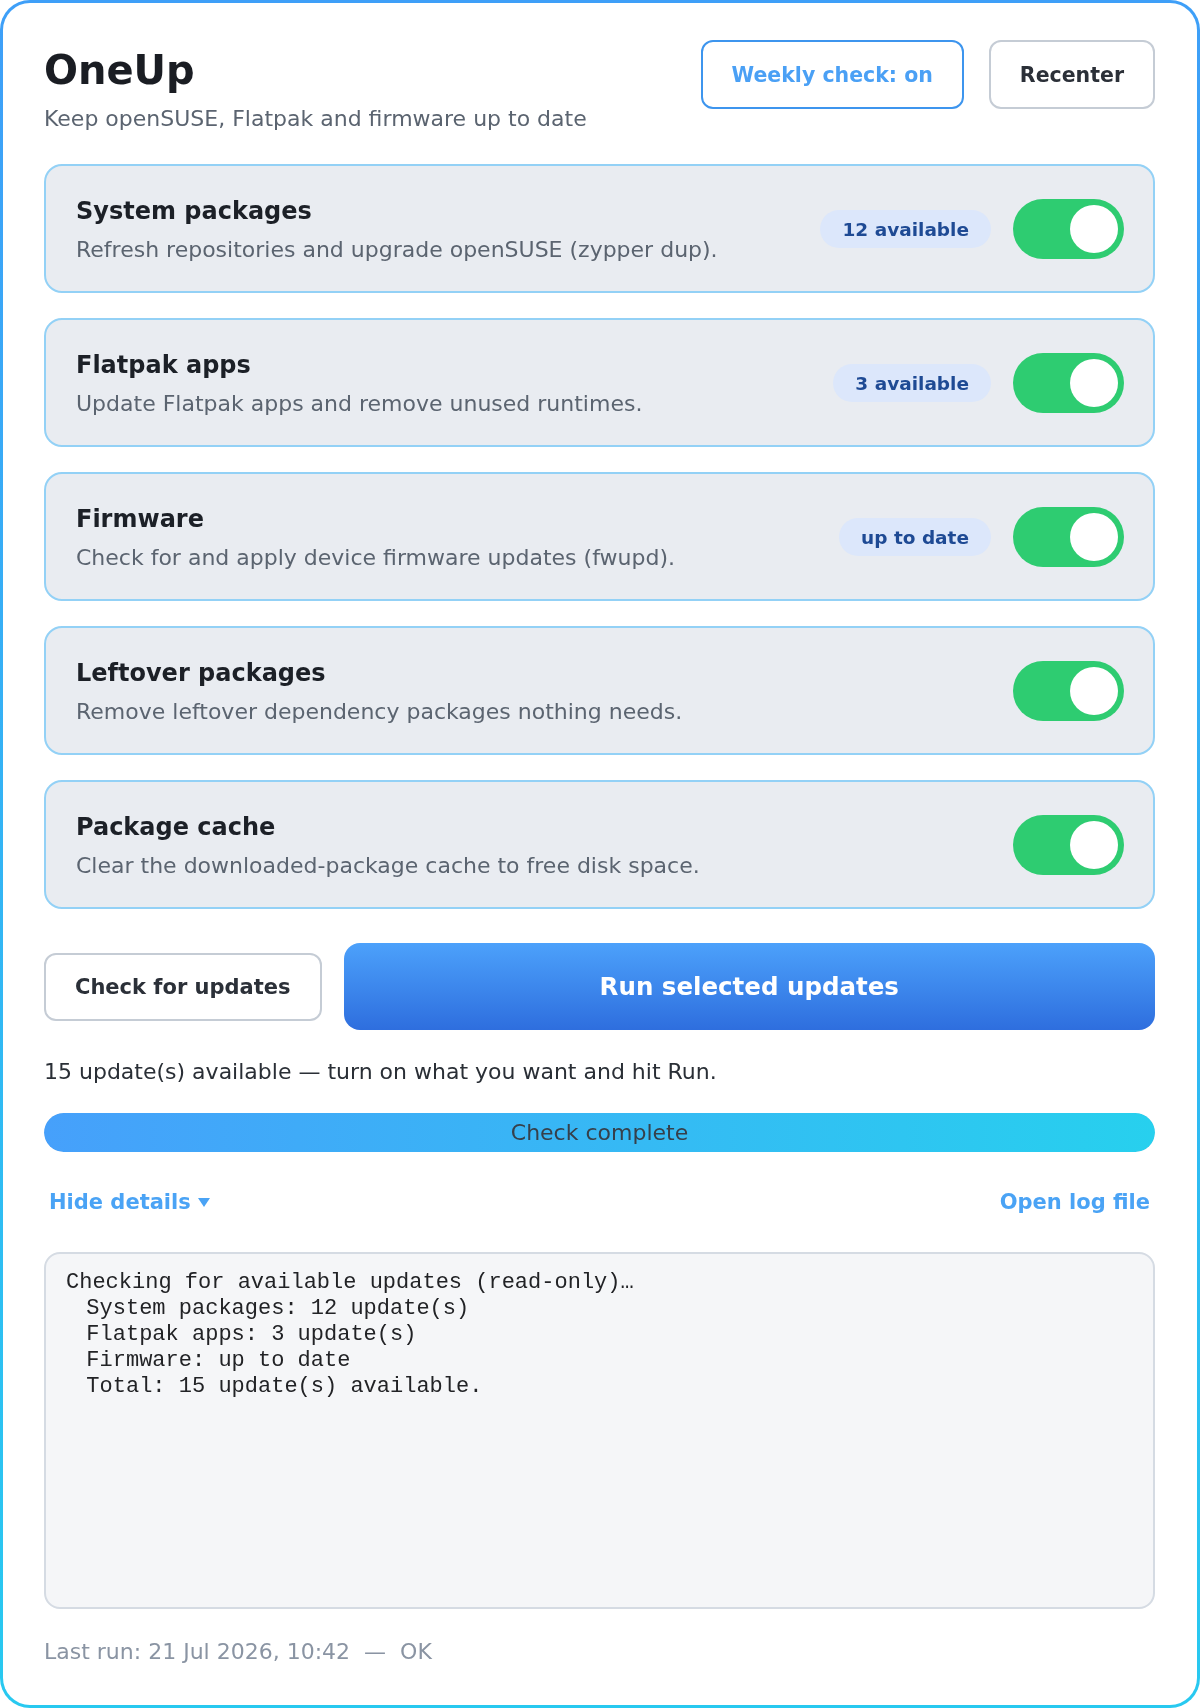 The image size is (1200, 1708). What do you see at coordinates (832, 74) in the screenshot?
I see `weekly-check-button: Weekly check: on` at bounding box center [832, 74].